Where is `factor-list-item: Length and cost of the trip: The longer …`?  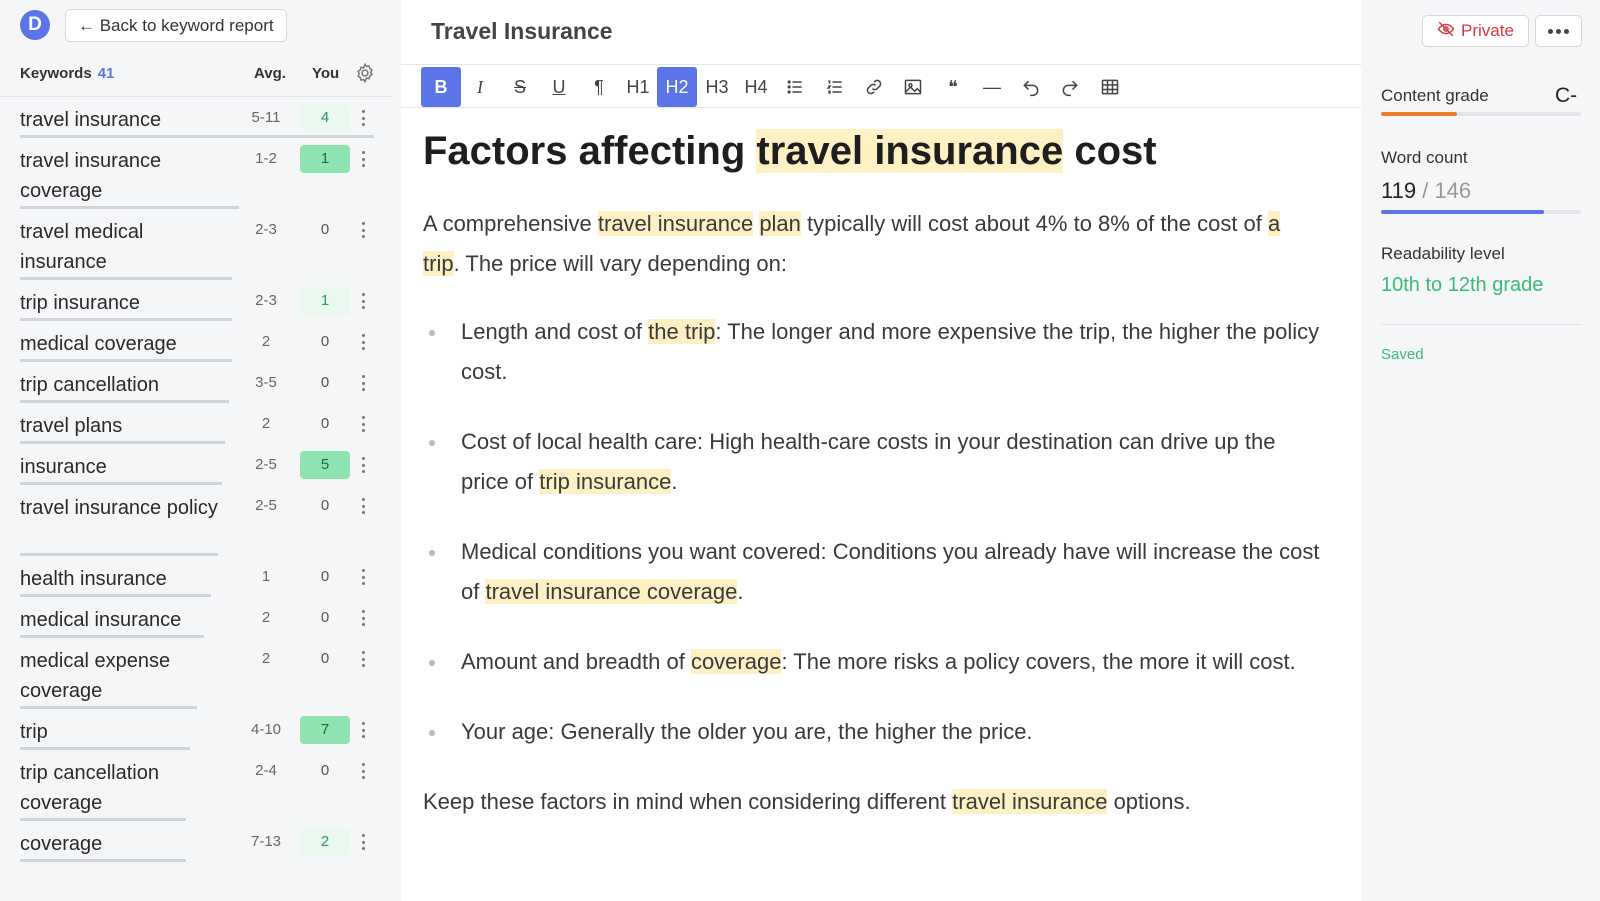
factor-list-item: Length and cost of the trip: The longer … is located at coordinates (873, 352).